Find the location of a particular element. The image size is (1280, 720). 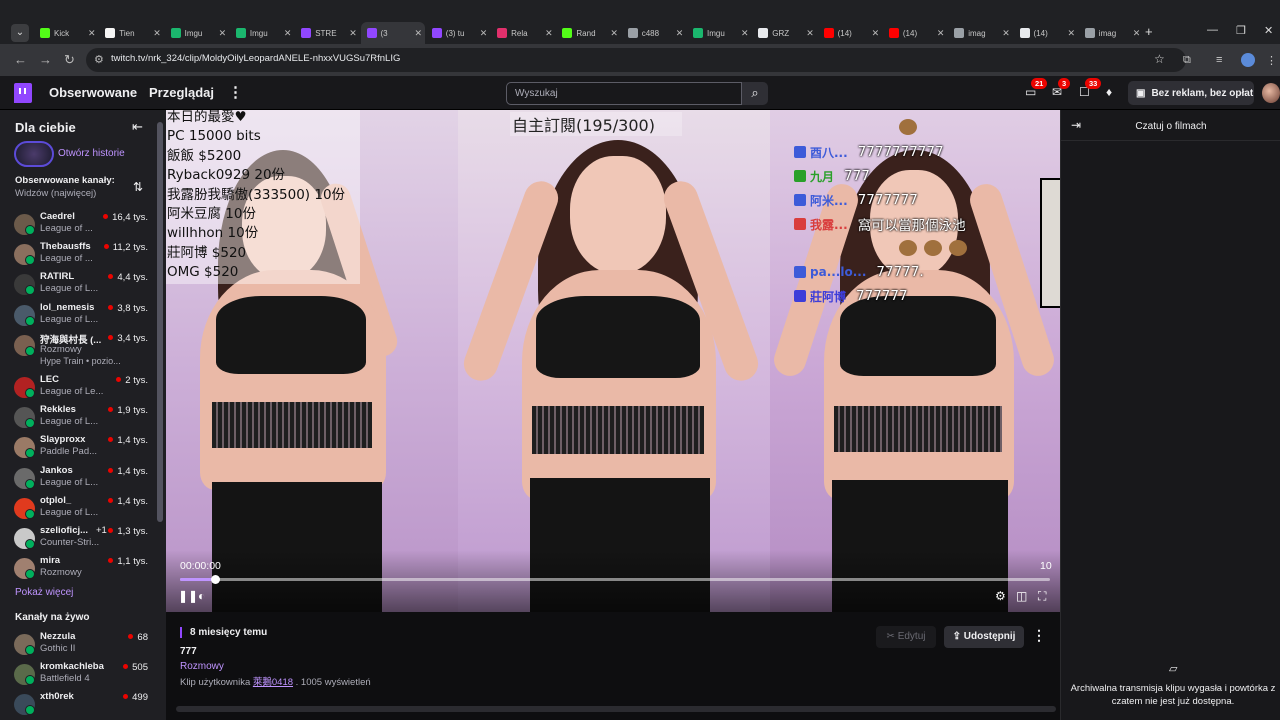

figure-face is located at coordinates (618, 215).